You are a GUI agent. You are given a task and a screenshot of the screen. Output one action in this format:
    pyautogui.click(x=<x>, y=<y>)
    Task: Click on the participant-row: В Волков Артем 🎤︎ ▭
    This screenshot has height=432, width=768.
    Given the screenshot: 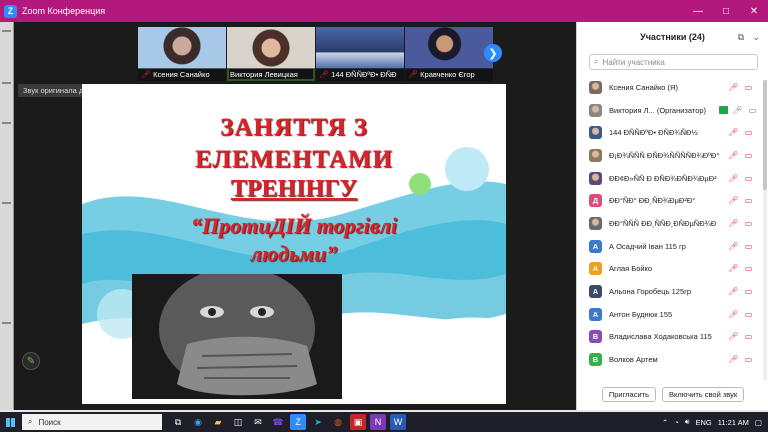 What is the action you would take?
    pyautogui.click(x=672, y=359)
    